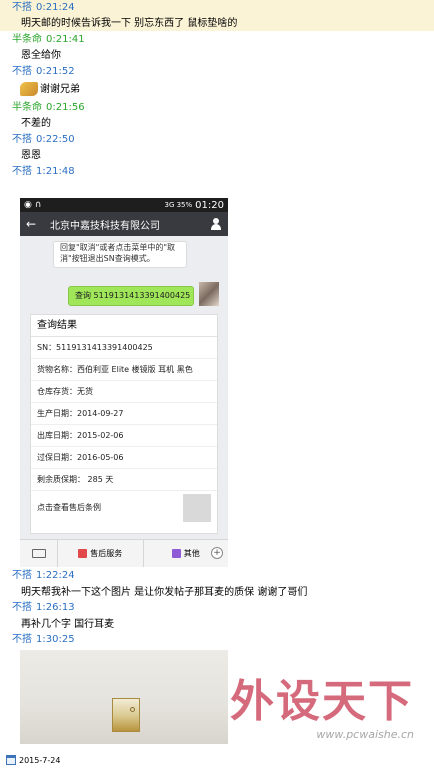 This screenshot has width=434, height=768. I want to click on date-divider: 2015-7-24, so click(33, 760).